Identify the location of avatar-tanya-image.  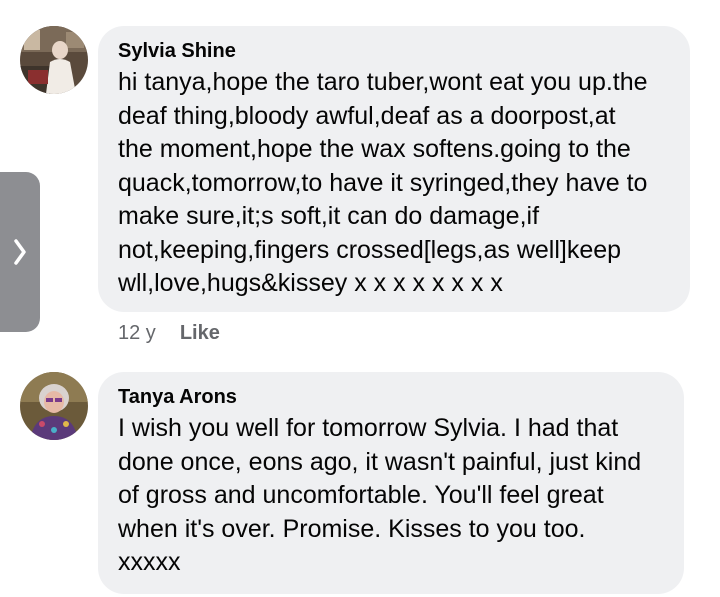
(54, 406).